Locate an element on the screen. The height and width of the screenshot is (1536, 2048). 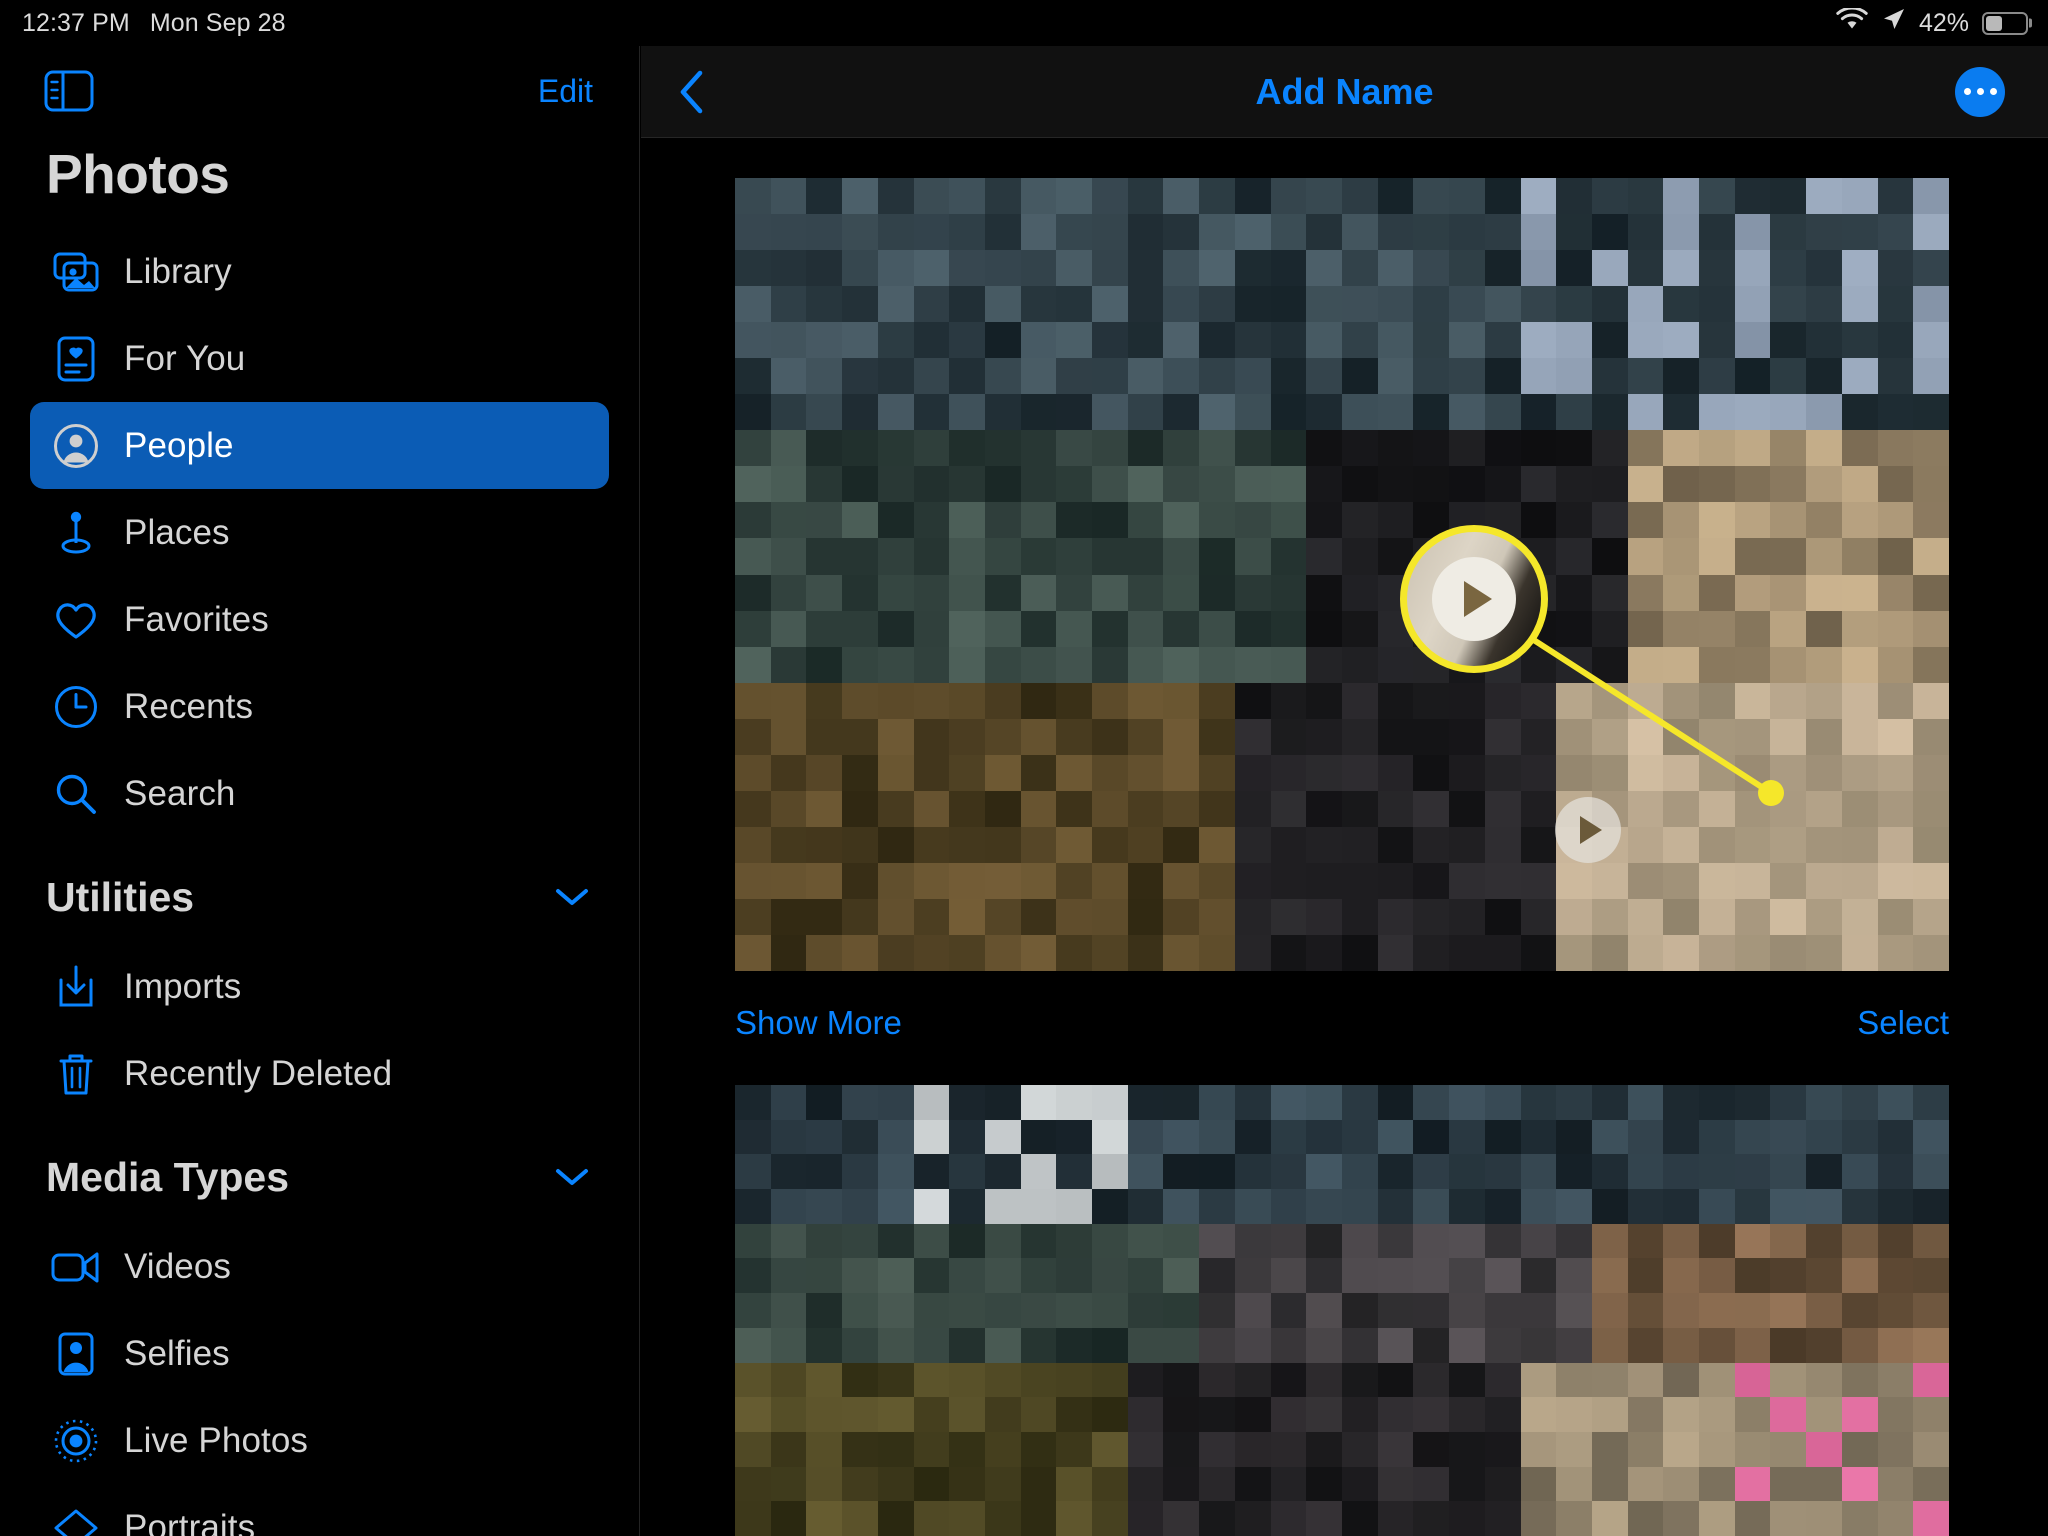
edit-button: Edit is located at coordinates (565, 91).